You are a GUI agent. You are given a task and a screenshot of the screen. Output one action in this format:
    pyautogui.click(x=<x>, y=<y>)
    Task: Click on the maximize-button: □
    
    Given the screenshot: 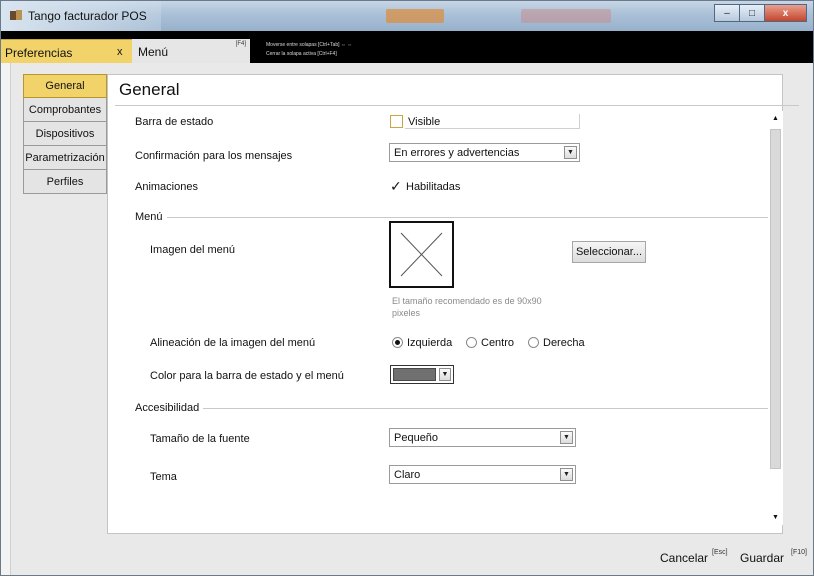 What is the action you would take?
    pyautogui.click(x=752, y=13)
    